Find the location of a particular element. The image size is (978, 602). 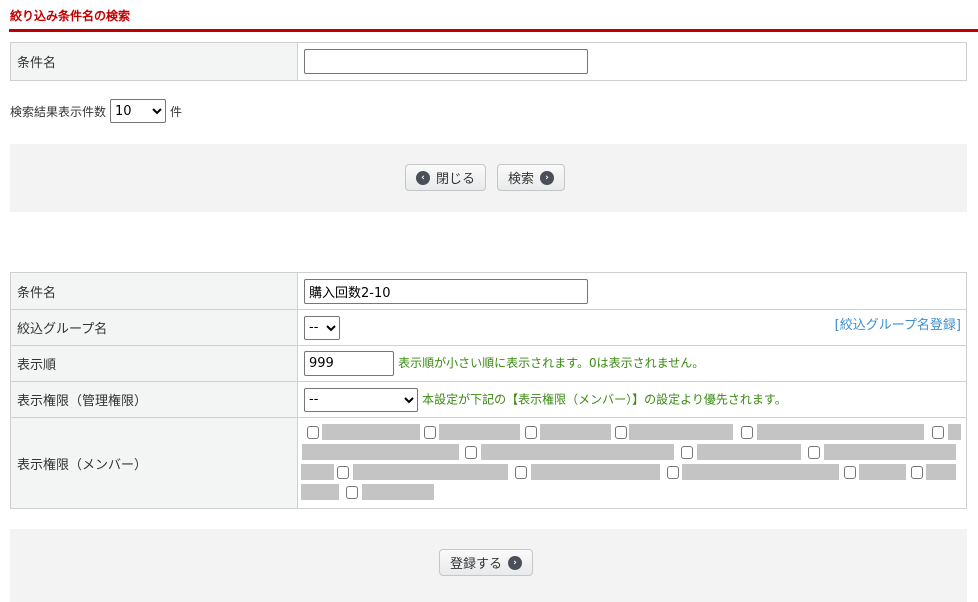

register-button: 登録する › is located at coordinates (486, 562).